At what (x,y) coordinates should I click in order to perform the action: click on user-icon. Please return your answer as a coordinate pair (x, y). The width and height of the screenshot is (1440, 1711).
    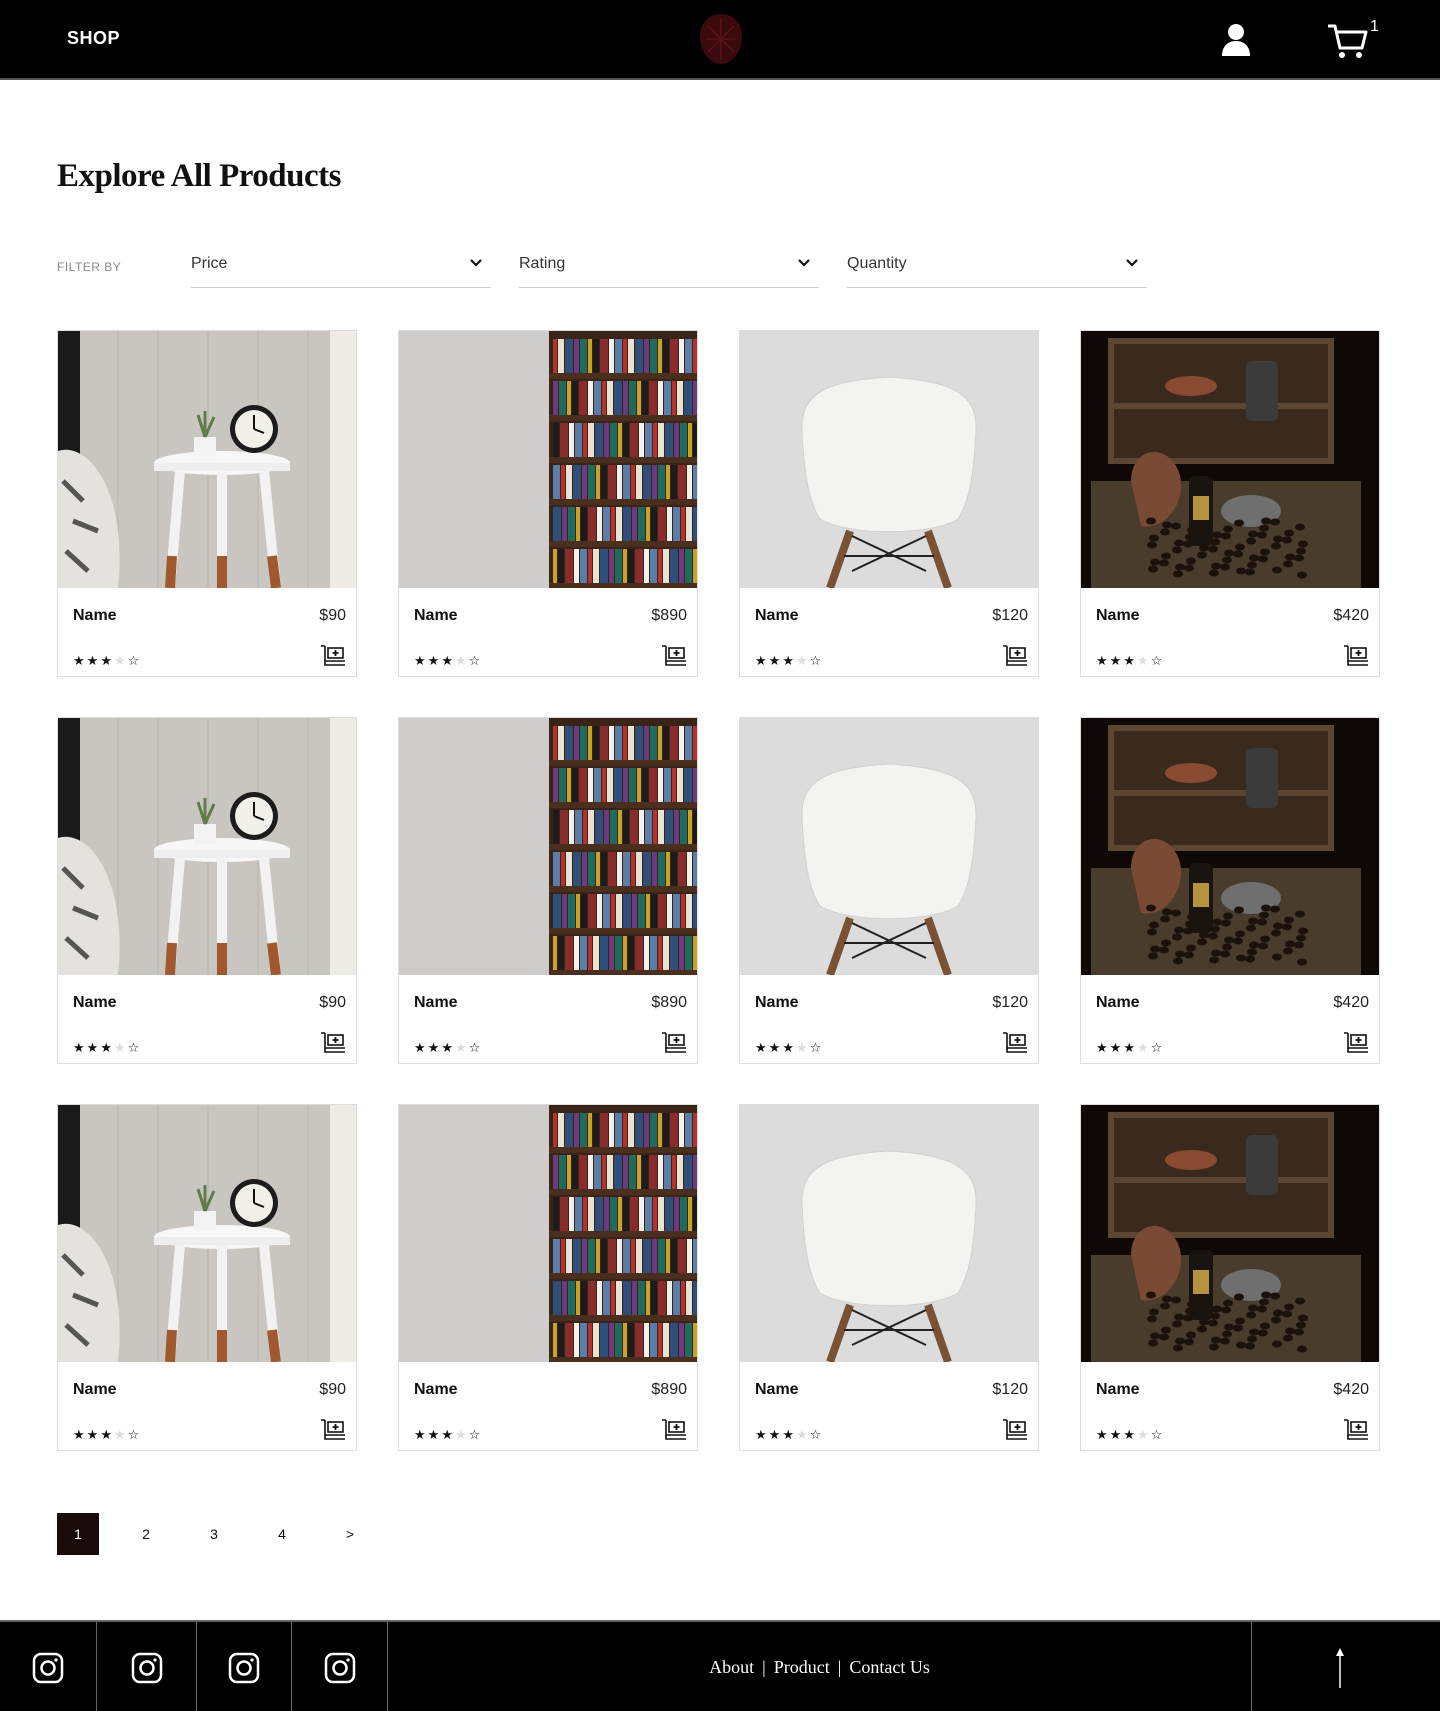
    Looking at the image, I should click on (1236, 40).